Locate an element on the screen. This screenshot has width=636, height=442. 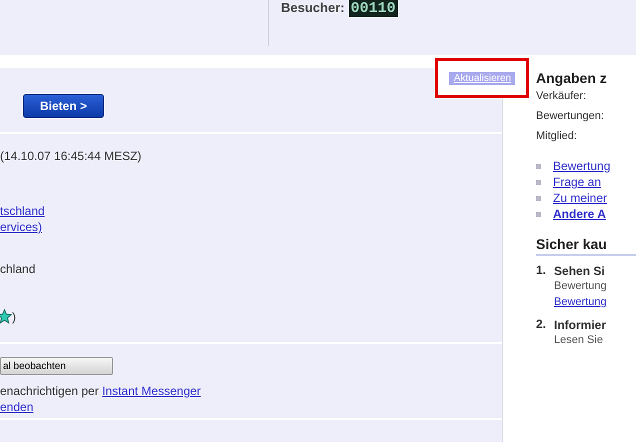
bid-button: Bieten > is located at coordinates (63, 106).